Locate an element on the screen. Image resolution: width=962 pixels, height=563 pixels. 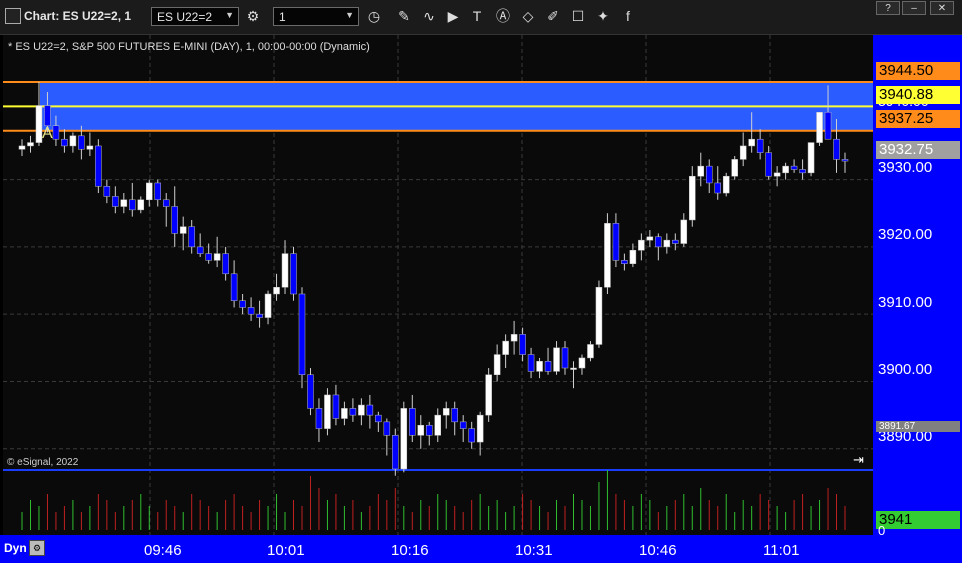
x-tick-label: 10:46 is located at coordinates (658, 550).